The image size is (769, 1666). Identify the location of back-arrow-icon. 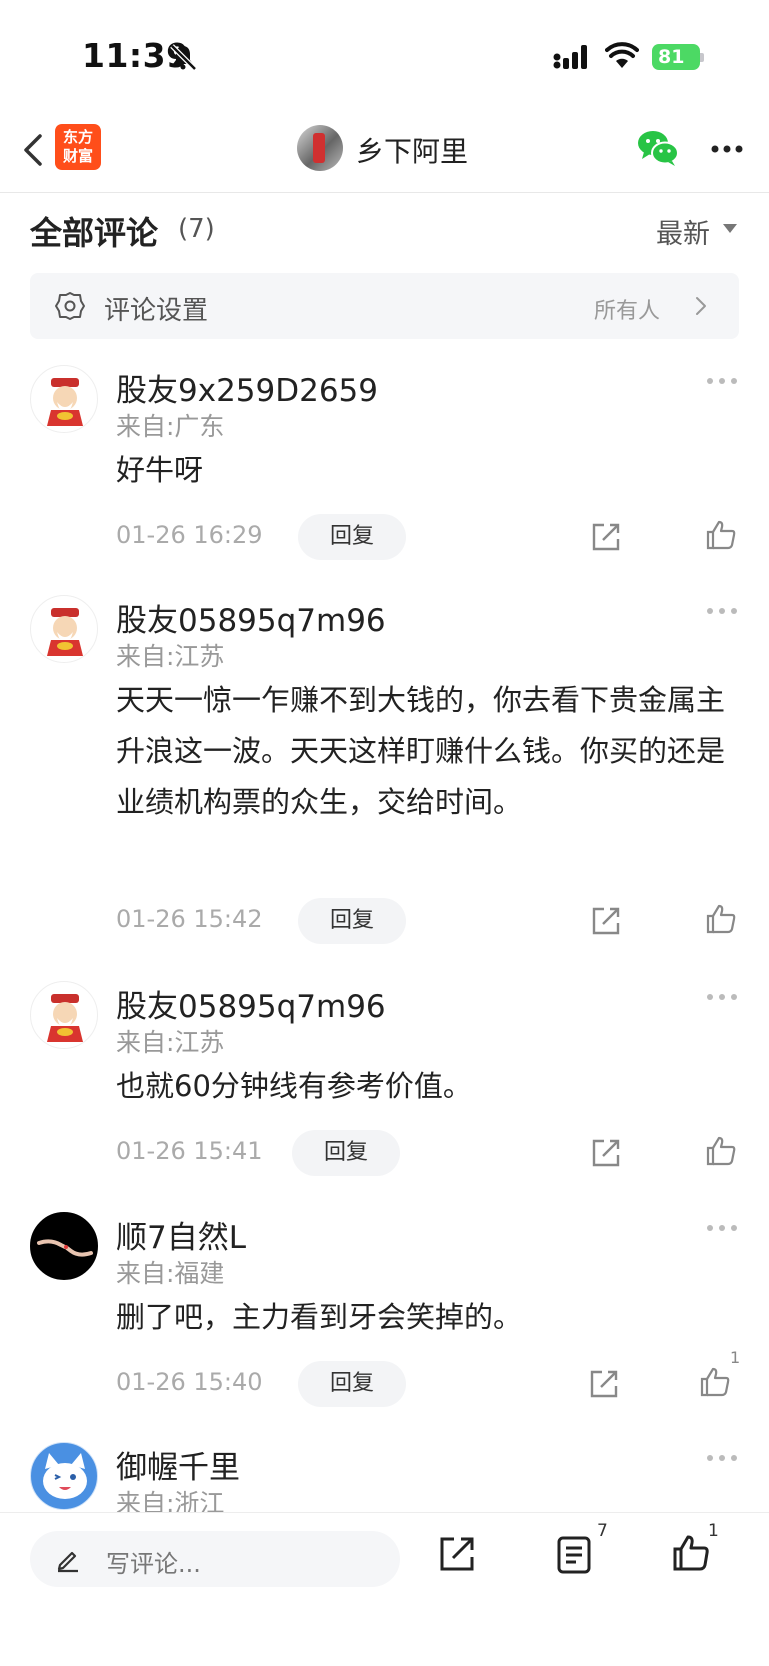
(35, 150).